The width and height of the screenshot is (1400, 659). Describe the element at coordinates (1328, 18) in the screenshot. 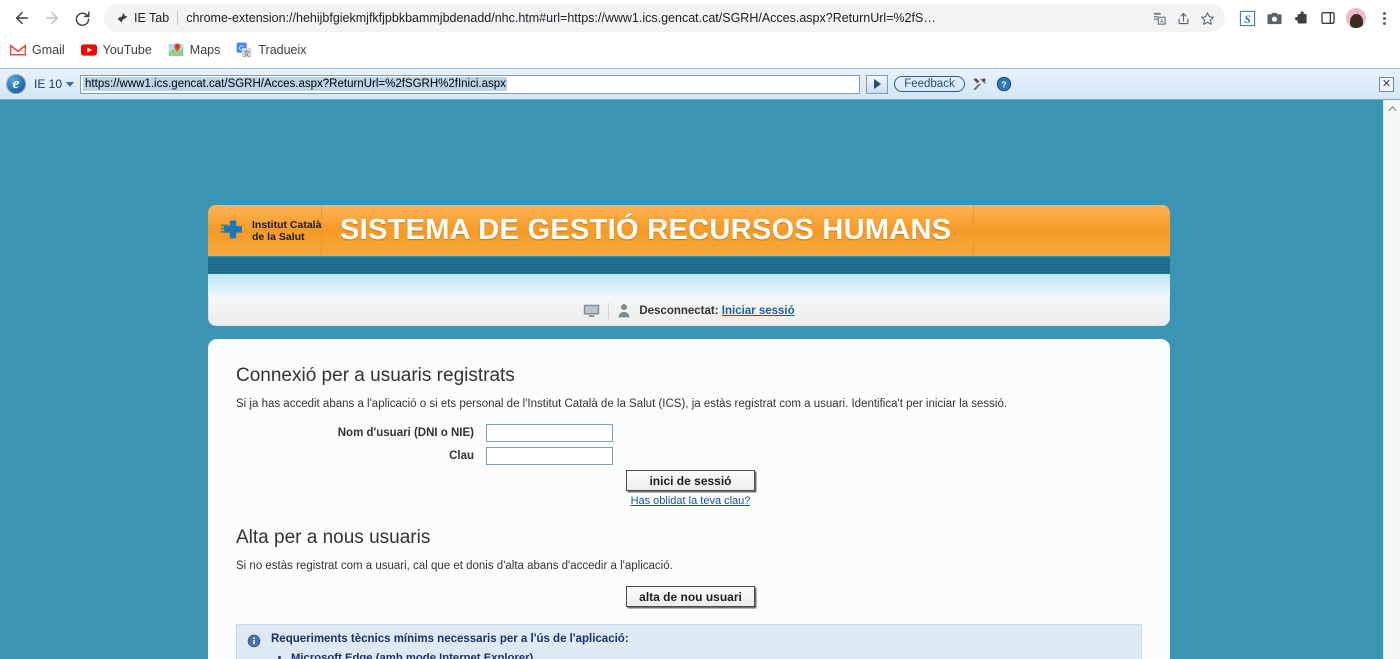

I see `side-panel-icon` at that location.